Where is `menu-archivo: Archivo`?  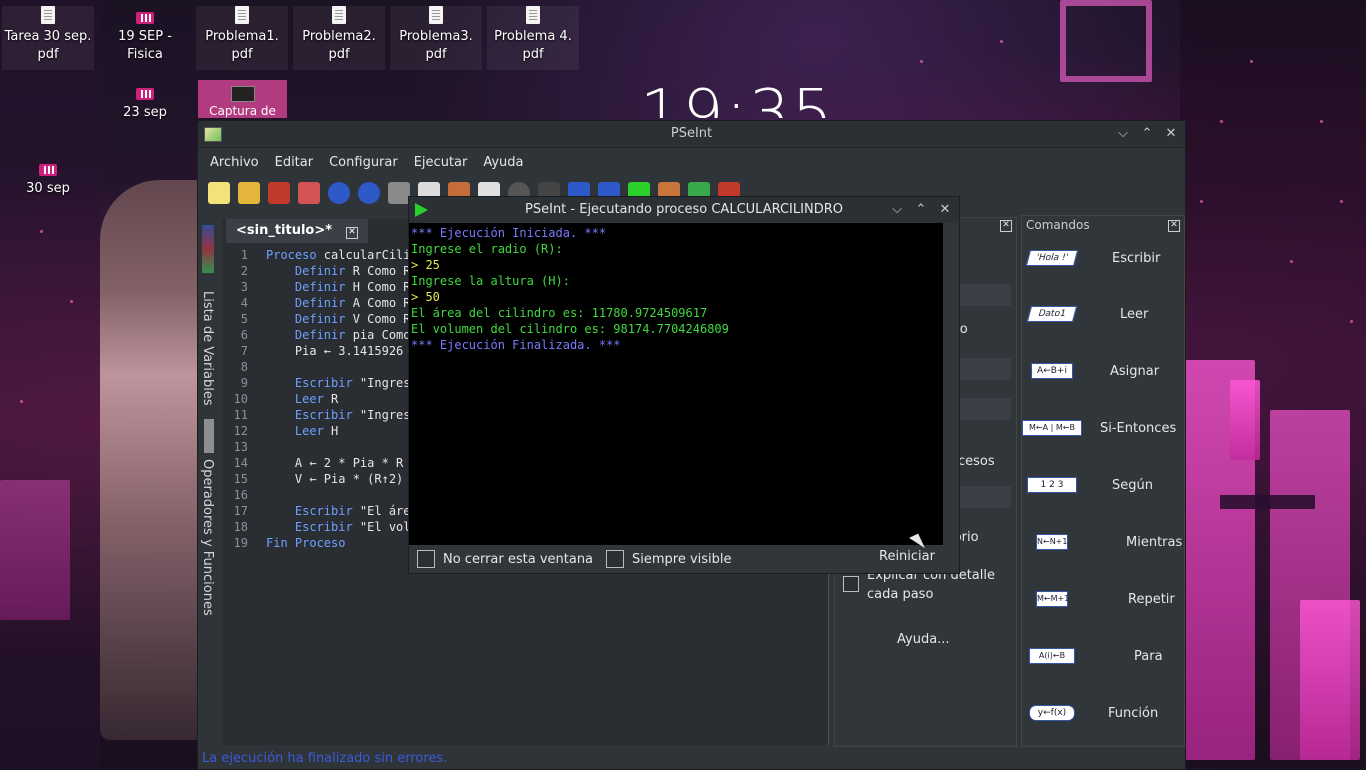 menu-archivo: Archivo is located at coordinates (234, 162).